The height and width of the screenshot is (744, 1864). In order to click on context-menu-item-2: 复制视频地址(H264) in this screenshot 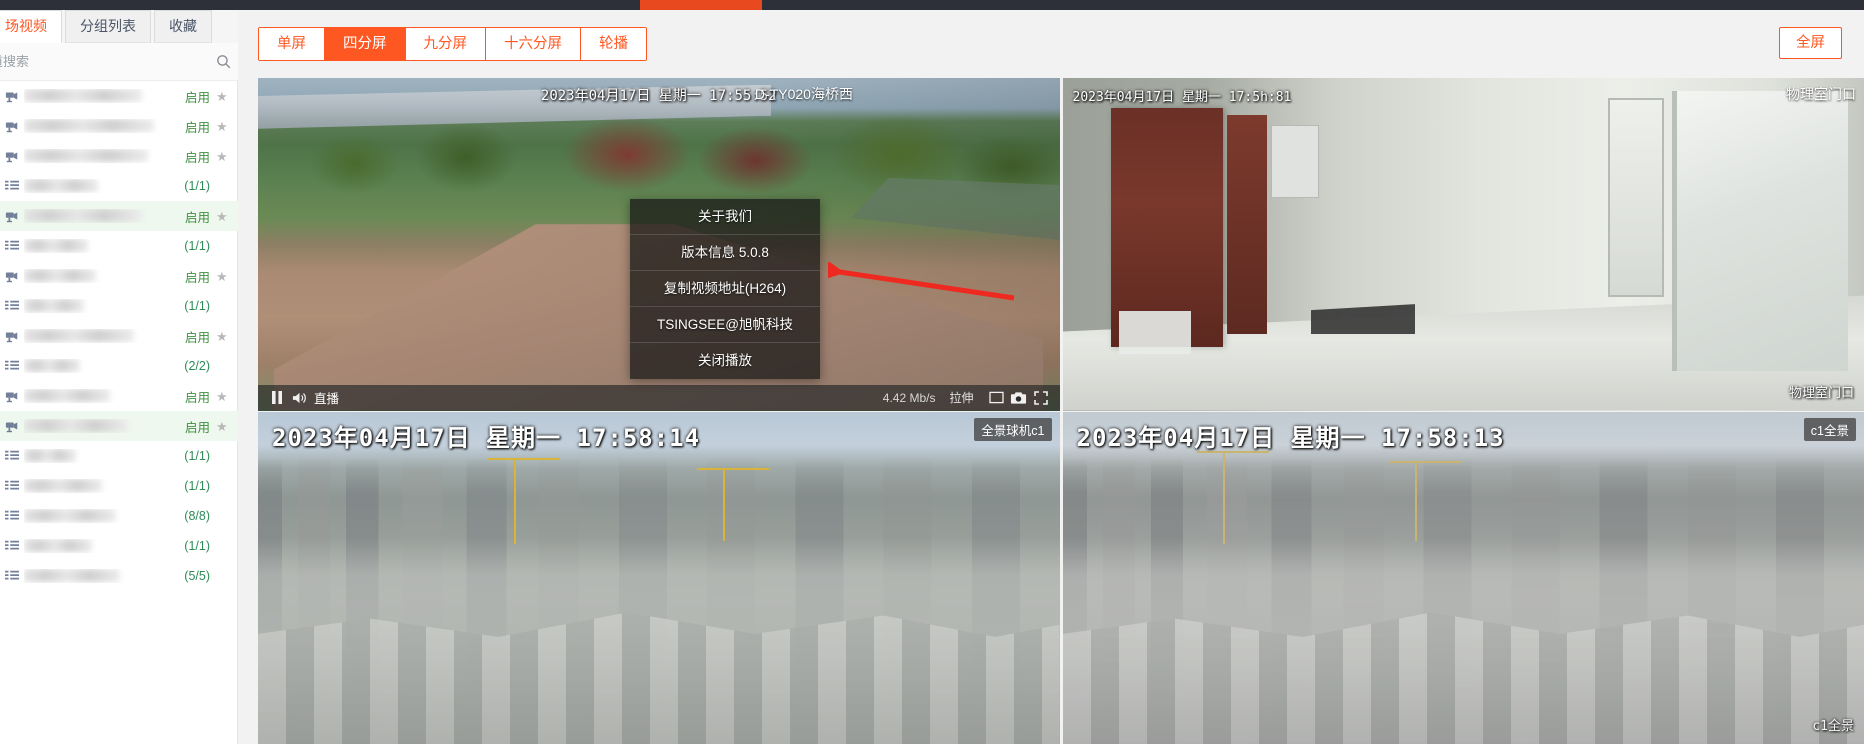, I will do `click(725, 289)`.